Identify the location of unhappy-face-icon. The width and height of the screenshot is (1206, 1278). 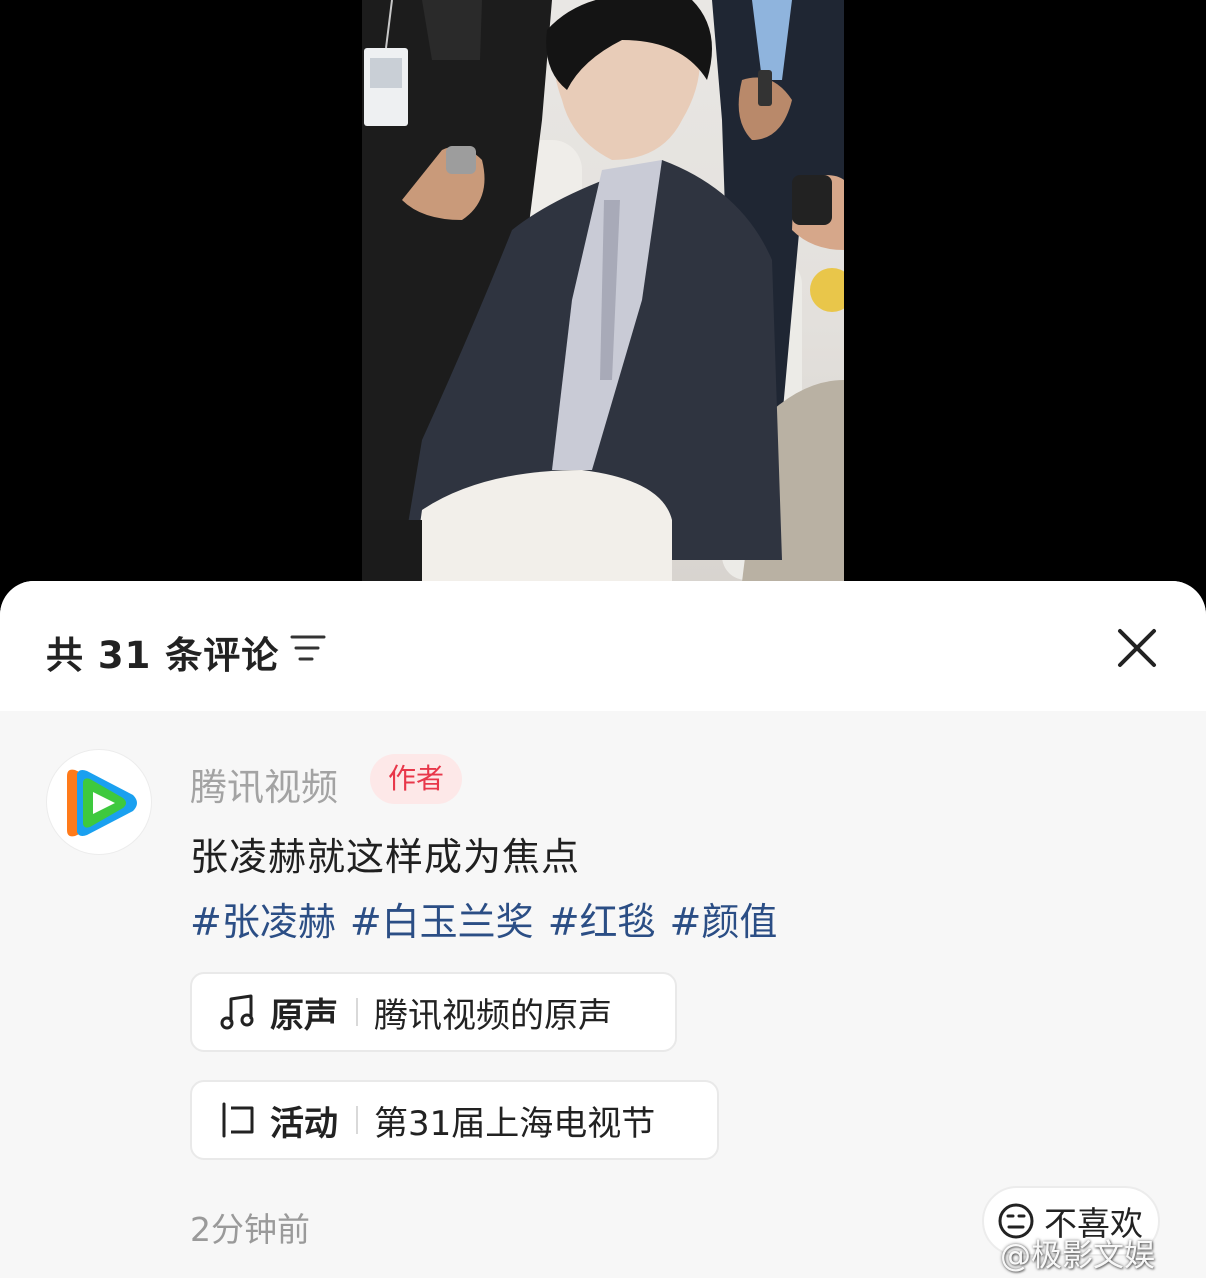
(1016, 1221).